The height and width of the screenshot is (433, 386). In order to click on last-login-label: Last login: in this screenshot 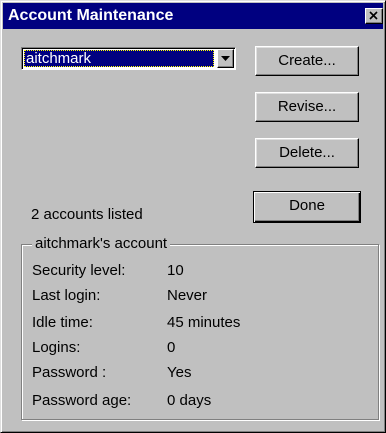, I will do `click(66, 295)`.